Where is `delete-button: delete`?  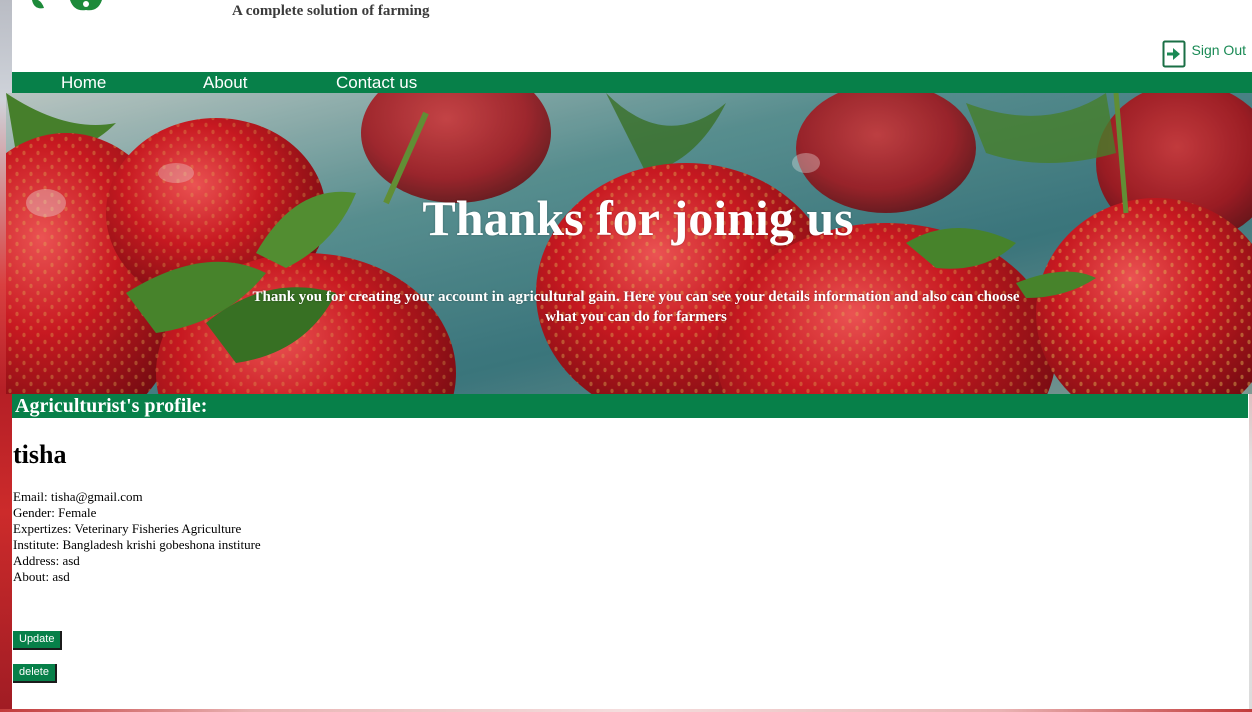 delete-button: delete is located at coordinates (35, 673).